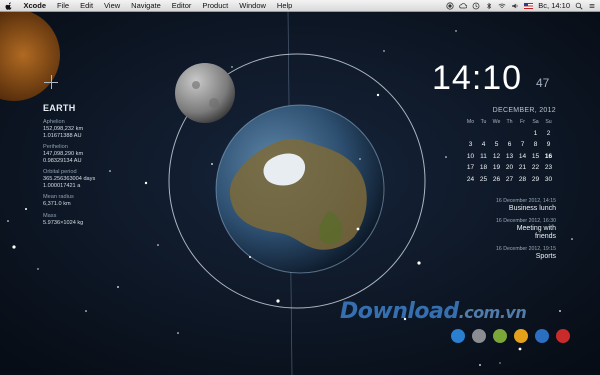 The width and height of the screenshot is (600, 375). I want to click on planet-property: Mean radius 6,371.0 km, so click(118, 201).